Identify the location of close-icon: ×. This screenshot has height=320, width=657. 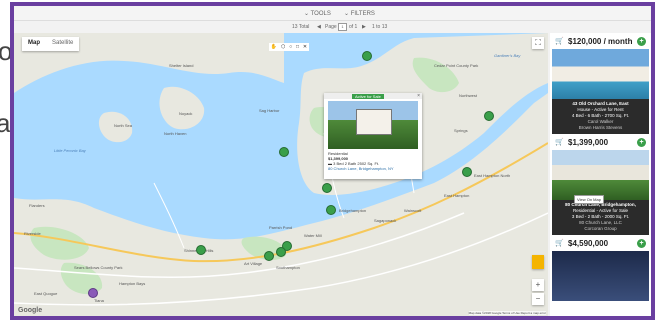
(418, 96).